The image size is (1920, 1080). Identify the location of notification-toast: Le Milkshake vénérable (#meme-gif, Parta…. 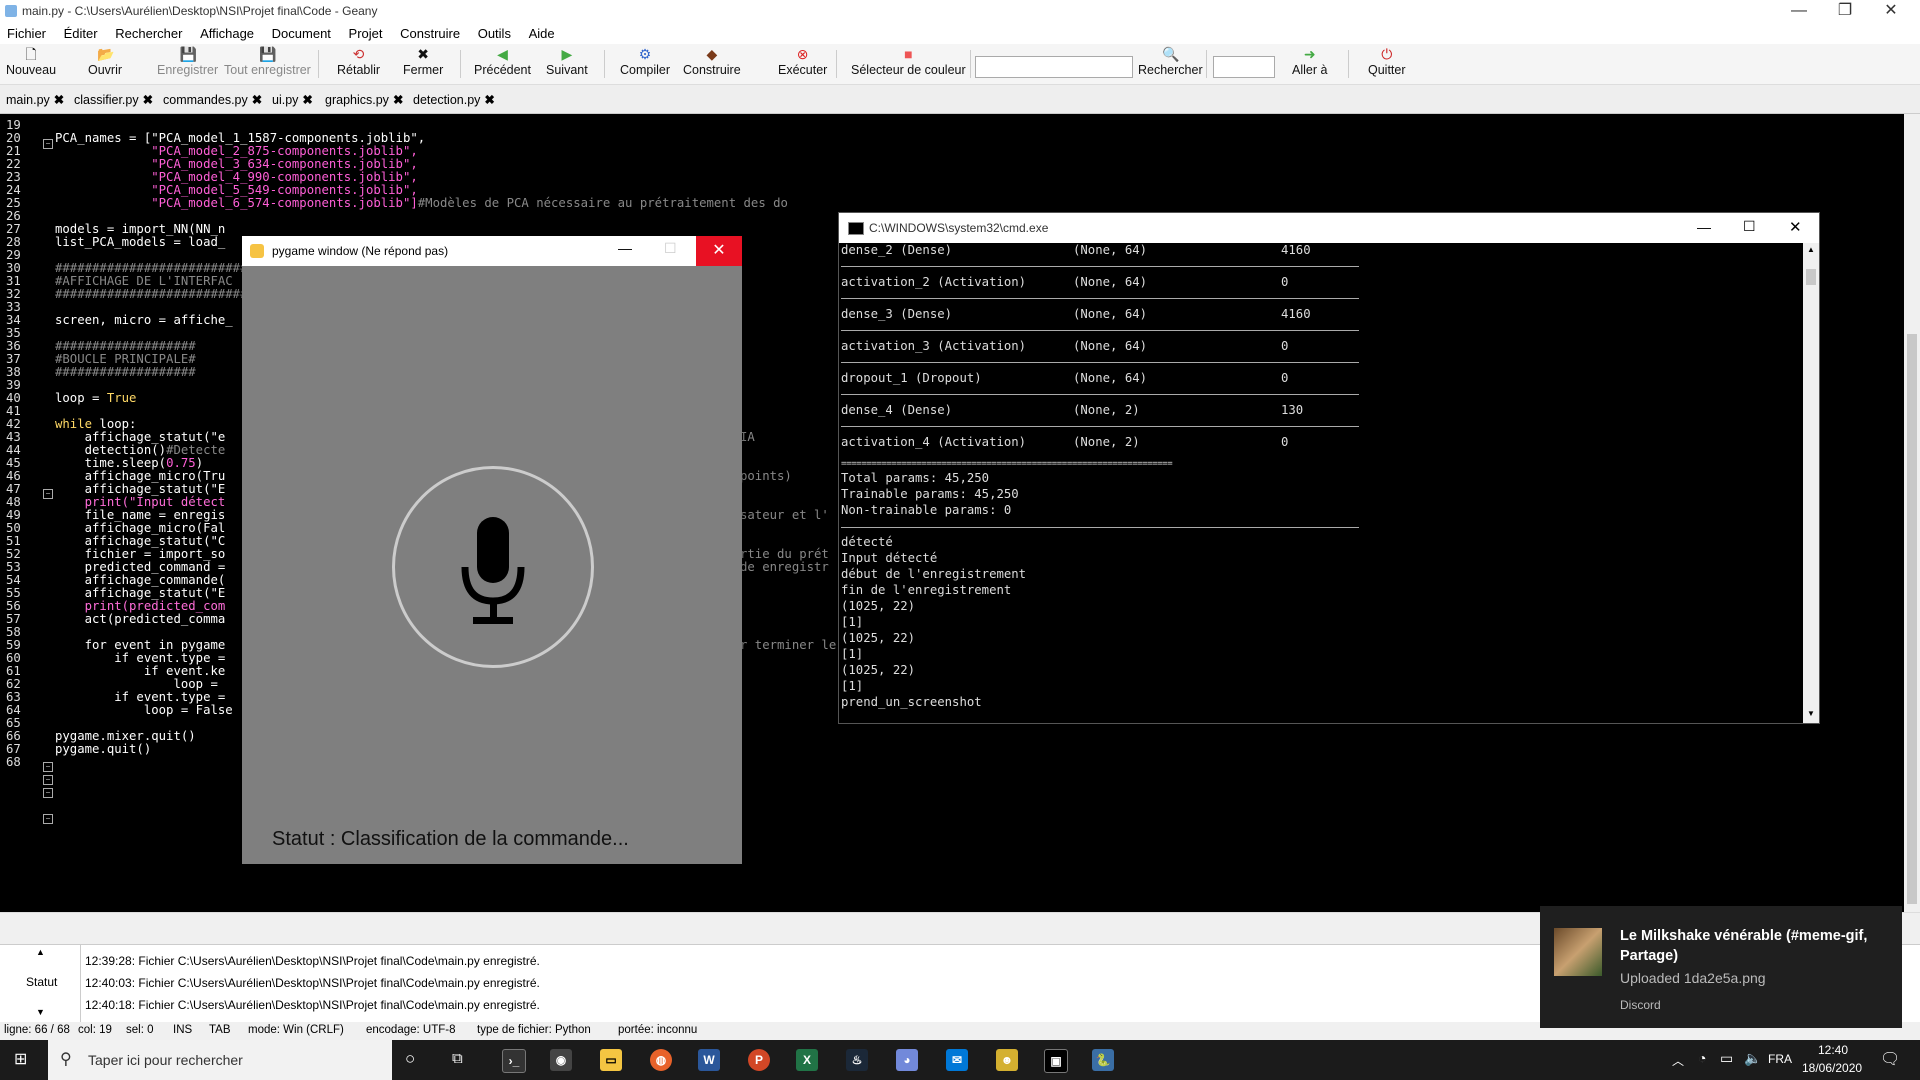
(1721, 967).